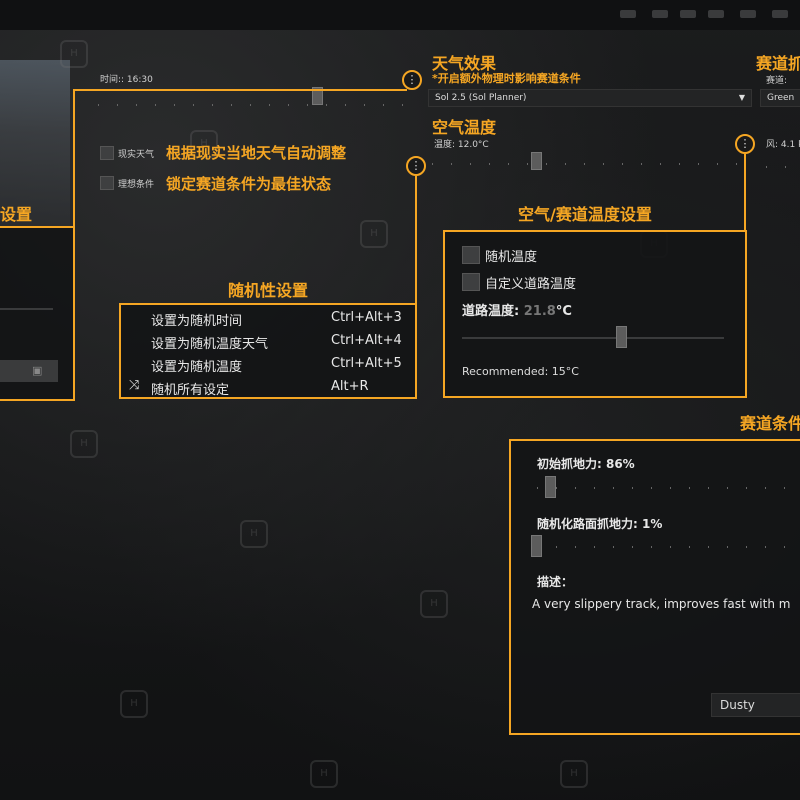 The height and width of the screenshot is (800, 800). What do you see at coordinates (107, 153) in the screenshot?
I see `real-weather-checkbox` at bounding box center [107, 153].